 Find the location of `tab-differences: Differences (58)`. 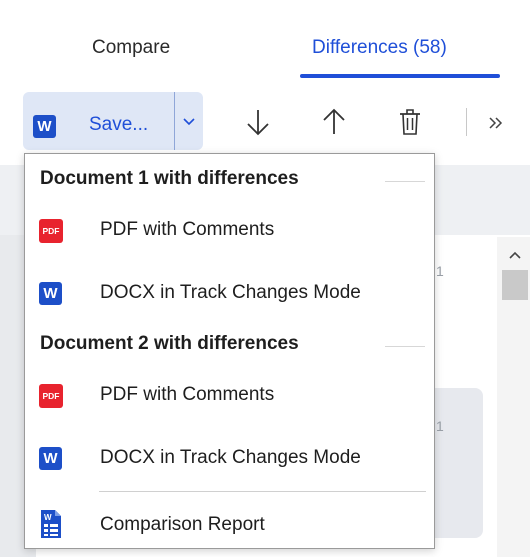

tab-differences: Differences (58) is located at coordinates (379, 48).